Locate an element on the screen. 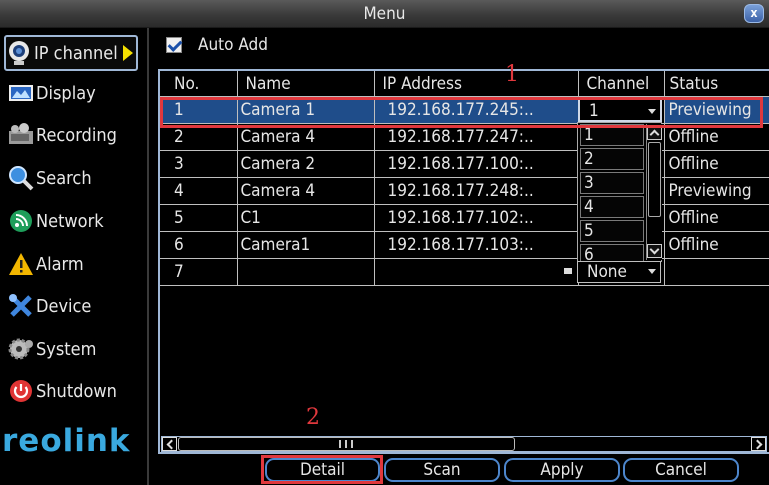 This screenshot has width=769, height=485. sidebar-item-display: Display is located at coordinates (75, 93).